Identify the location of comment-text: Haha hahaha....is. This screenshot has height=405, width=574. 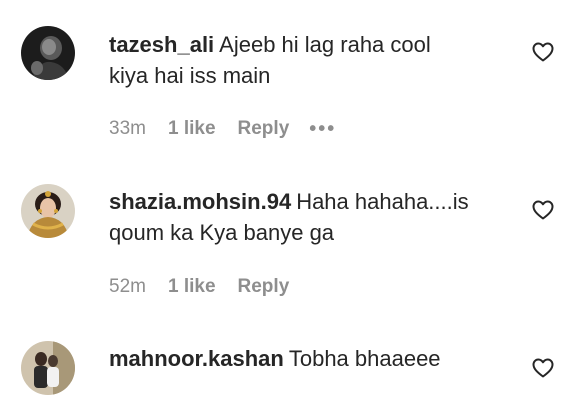
(382, 201).